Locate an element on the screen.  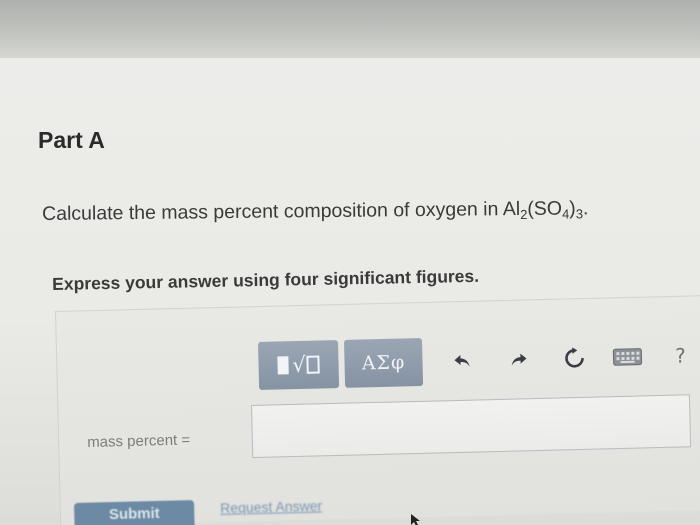
part-title: Part A is located at coordinates (71, 140).